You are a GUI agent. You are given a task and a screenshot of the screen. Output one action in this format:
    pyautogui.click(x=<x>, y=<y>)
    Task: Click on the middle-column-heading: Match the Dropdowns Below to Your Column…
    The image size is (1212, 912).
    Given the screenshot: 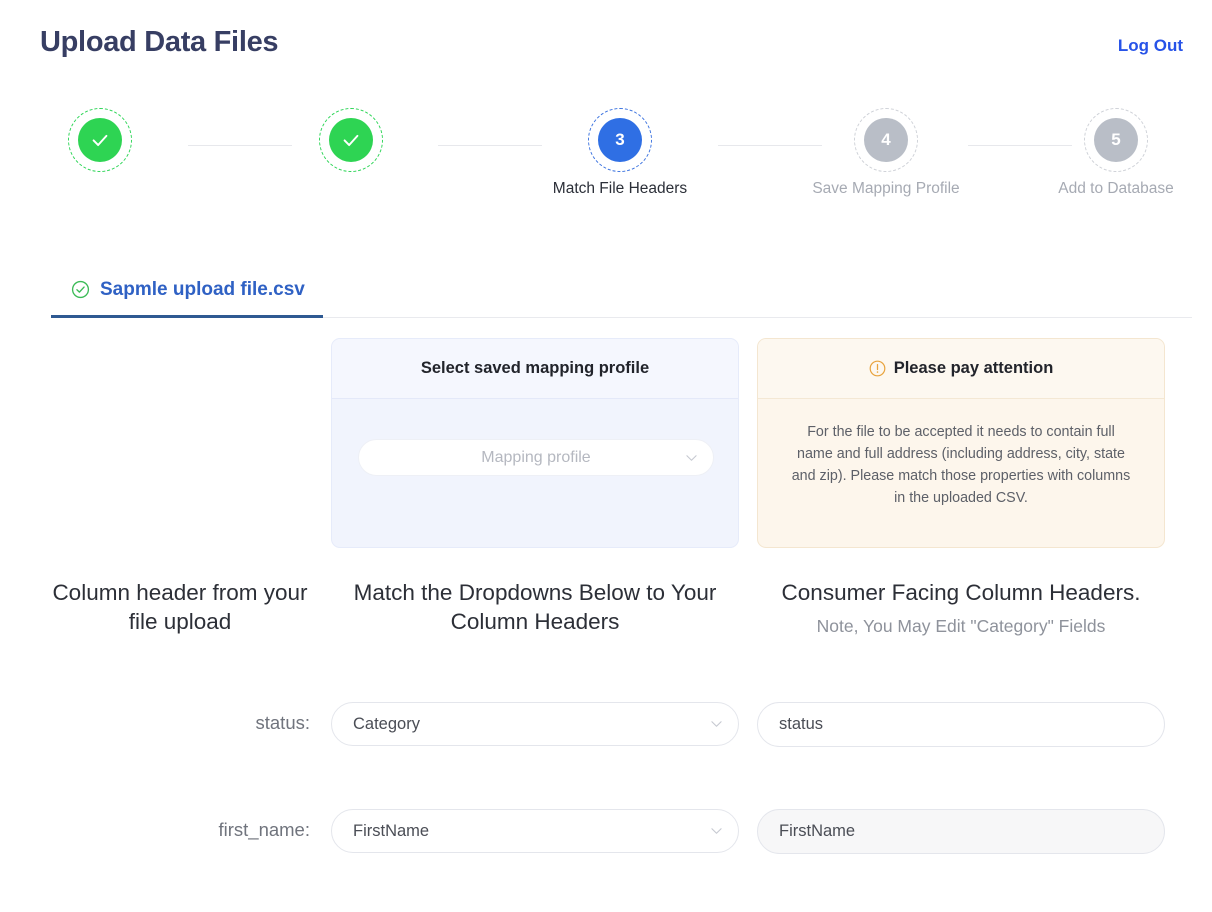 What is the action you would take?
    pyautogui.click(x=535, y=607)
    